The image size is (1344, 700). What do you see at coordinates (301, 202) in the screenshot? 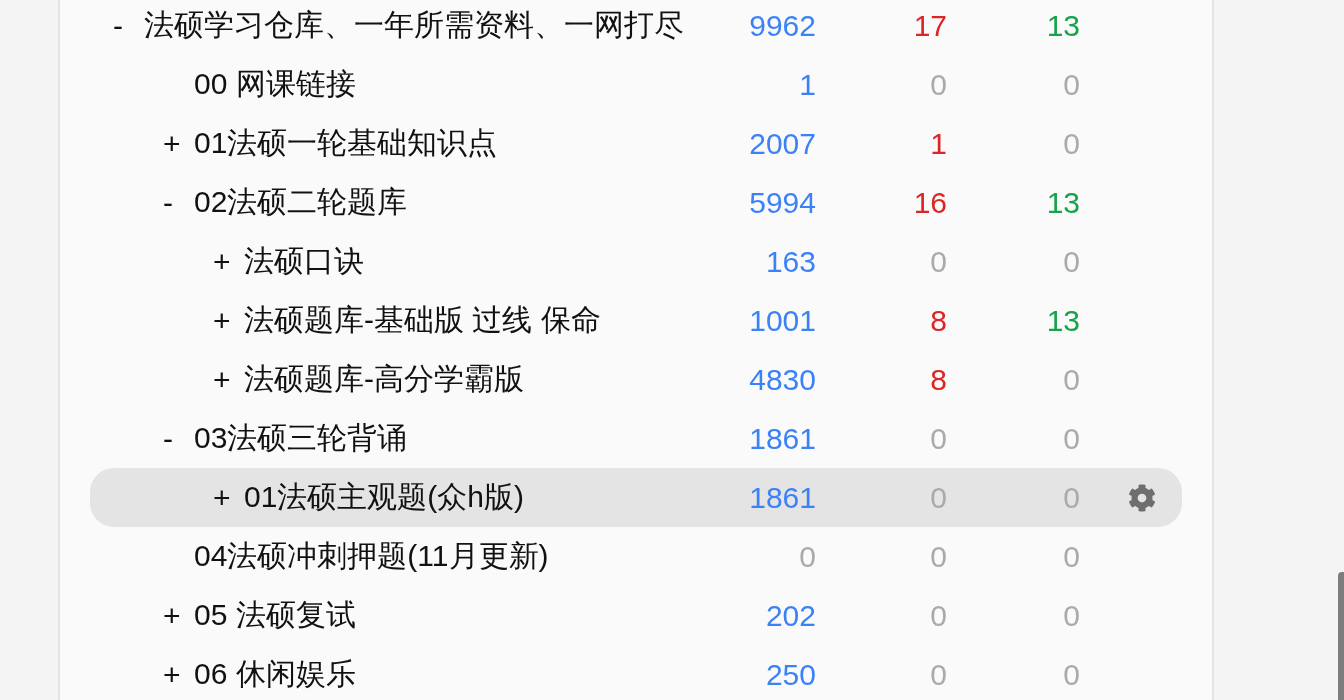
I see `deck-name: 02法硕二轮题库` at bounding box center [301, 202].